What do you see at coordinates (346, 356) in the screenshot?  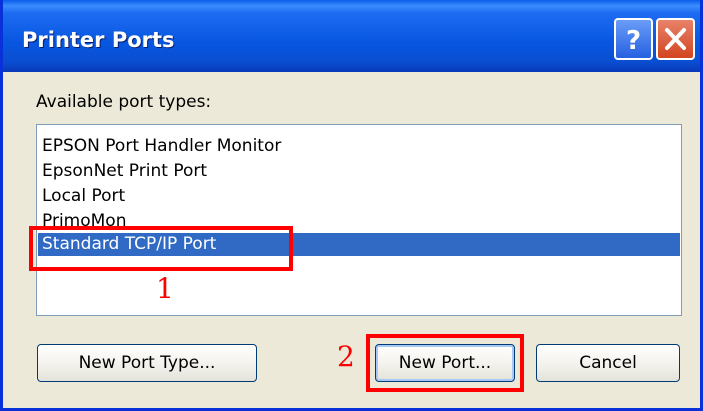 I see `annotation-step2-number: 2` at bounding box center [346, 356].